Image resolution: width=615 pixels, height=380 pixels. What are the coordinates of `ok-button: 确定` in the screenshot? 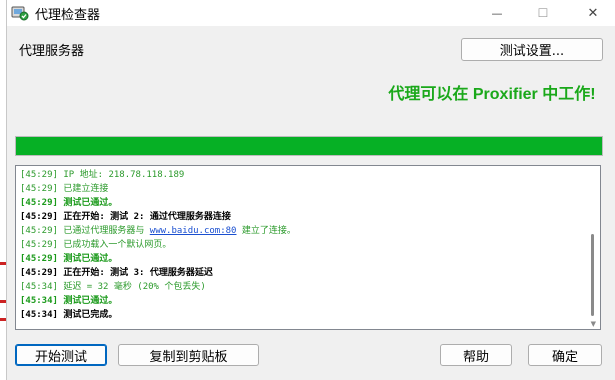 It's located at (565, 355).